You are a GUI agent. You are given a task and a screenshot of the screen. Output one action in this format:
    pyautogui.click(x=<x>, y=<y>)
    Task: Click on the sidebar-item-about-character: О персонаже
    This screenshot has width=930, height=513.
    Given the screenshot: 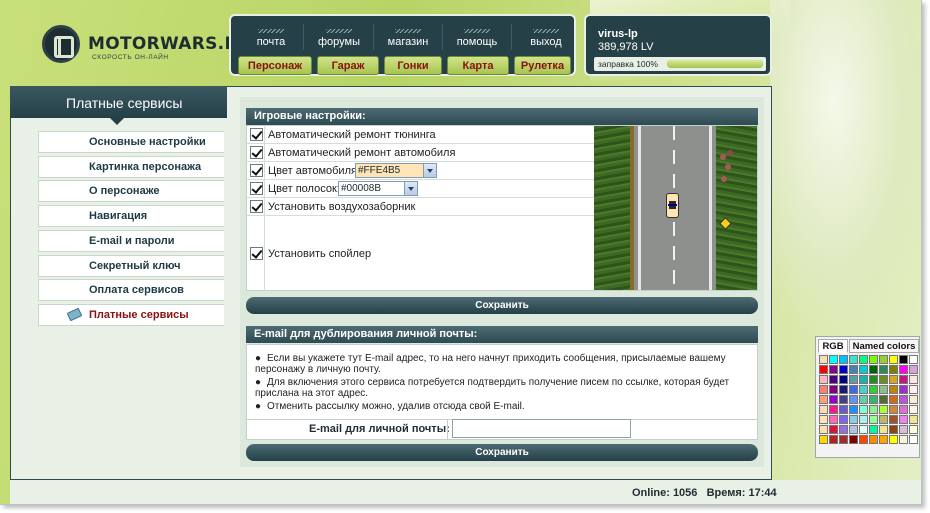 What is the action you would take?
    pyautogui.click(x=131, y=191)
    